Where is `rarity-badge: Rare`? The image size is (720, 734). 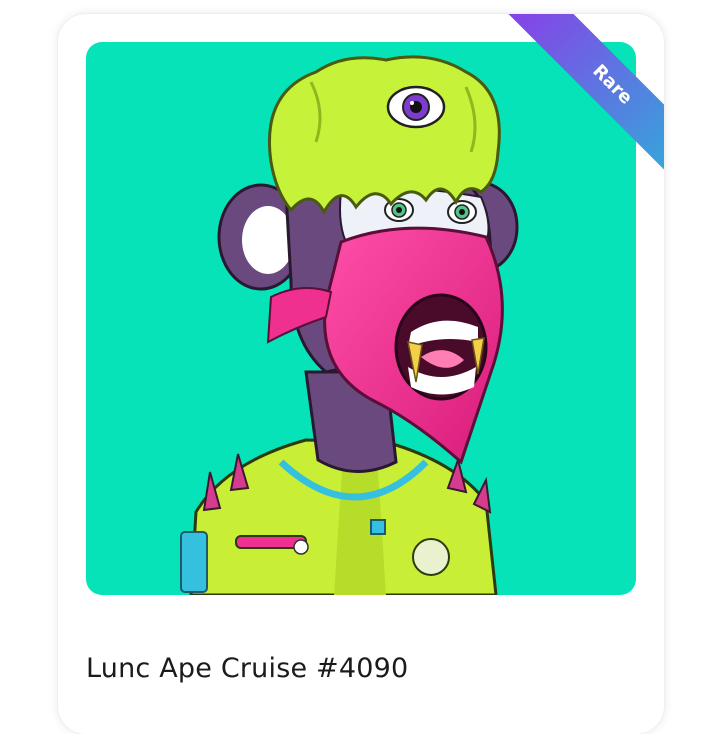 rarity-badge: Rare is located at coordinates (583, 104).